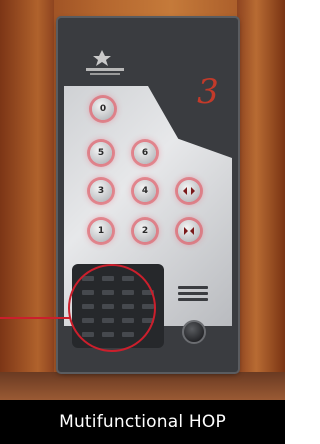  I want to click on floor-button-3: 3, so click(101, 191).